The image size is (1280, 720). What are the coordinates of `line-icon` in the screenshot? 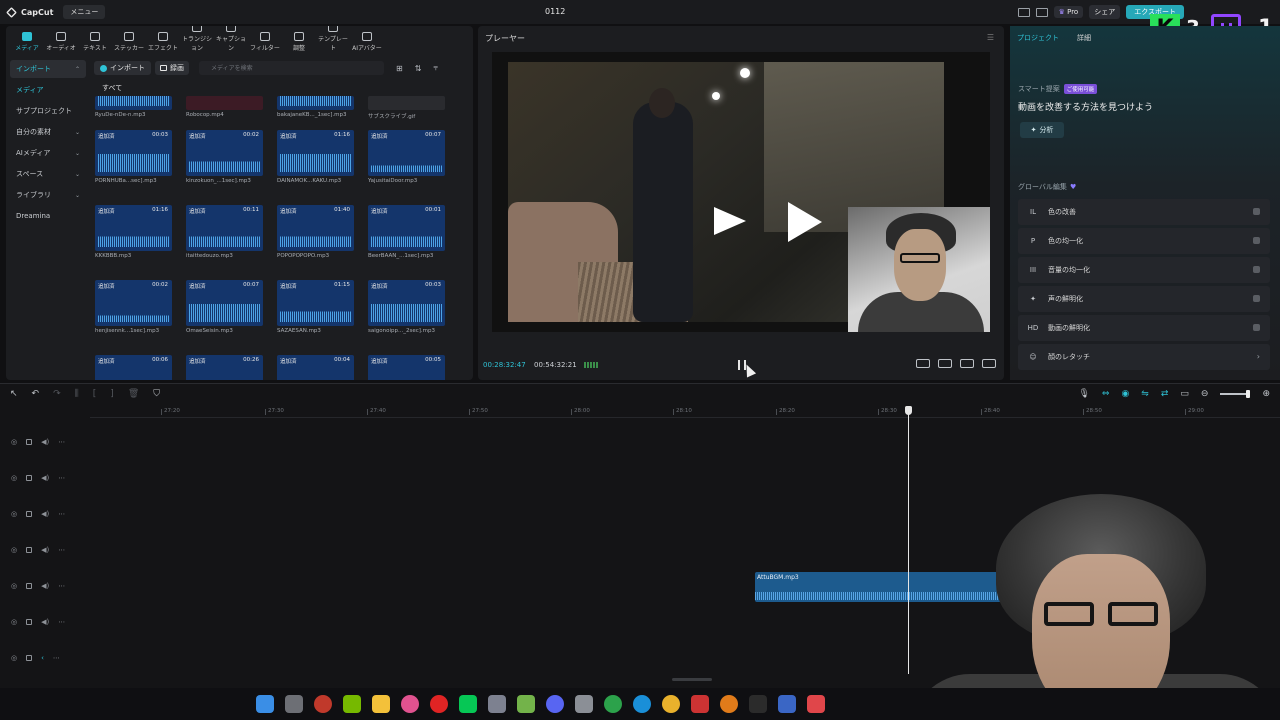 It's located at (468, 704).